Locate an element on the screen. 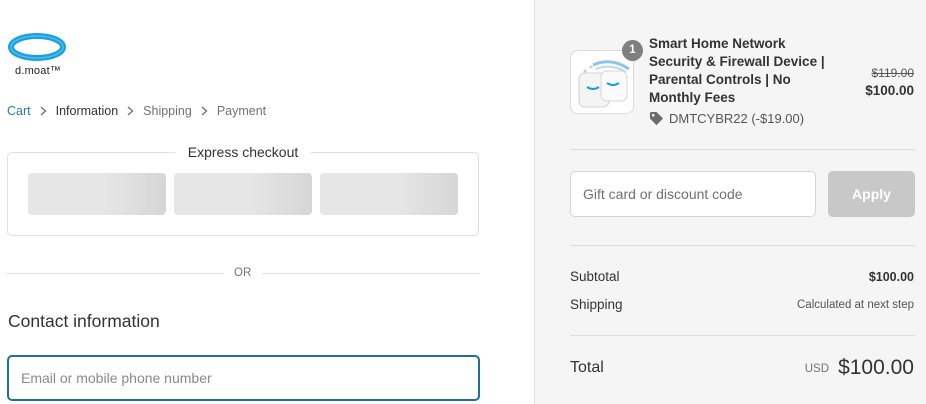 Image resolution: width=926 pixels, height=404 pixels. express-checkout-section: Express checkout is located at coordinates (243, 190).